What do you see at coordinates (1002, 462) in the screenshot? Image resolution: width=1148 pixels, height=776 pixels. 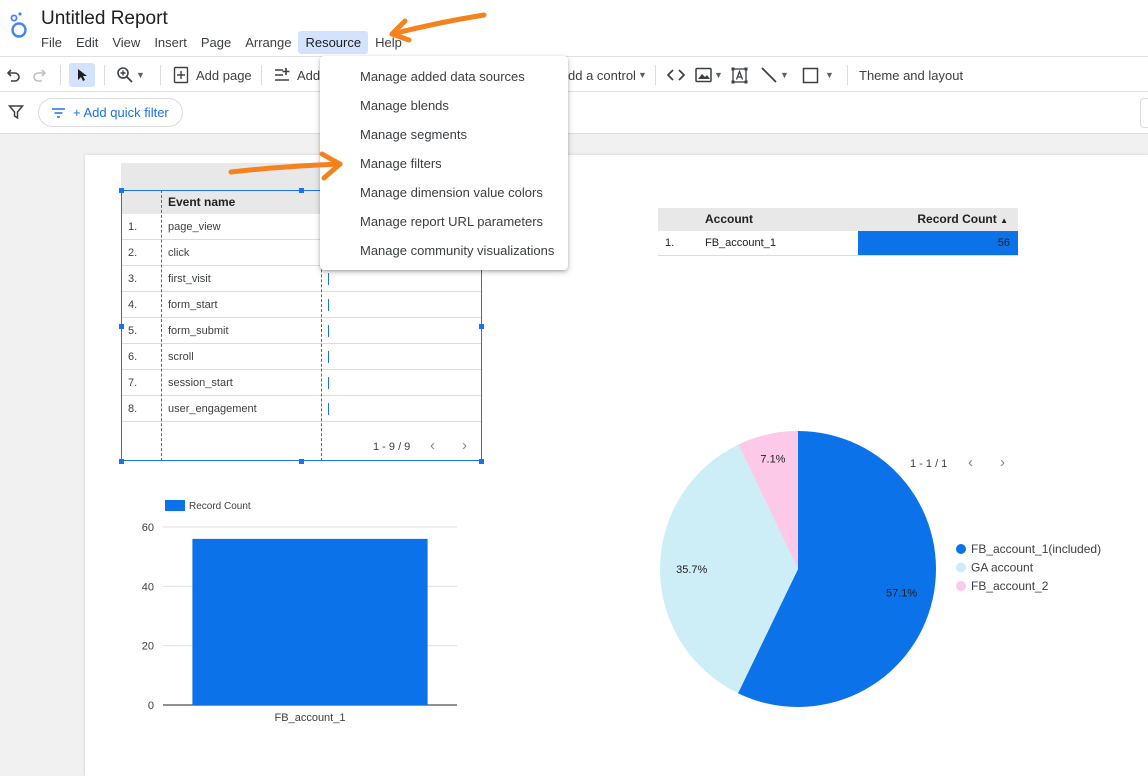 I see `chevron-right-icon: ›` at bounding box center [1002, 462].